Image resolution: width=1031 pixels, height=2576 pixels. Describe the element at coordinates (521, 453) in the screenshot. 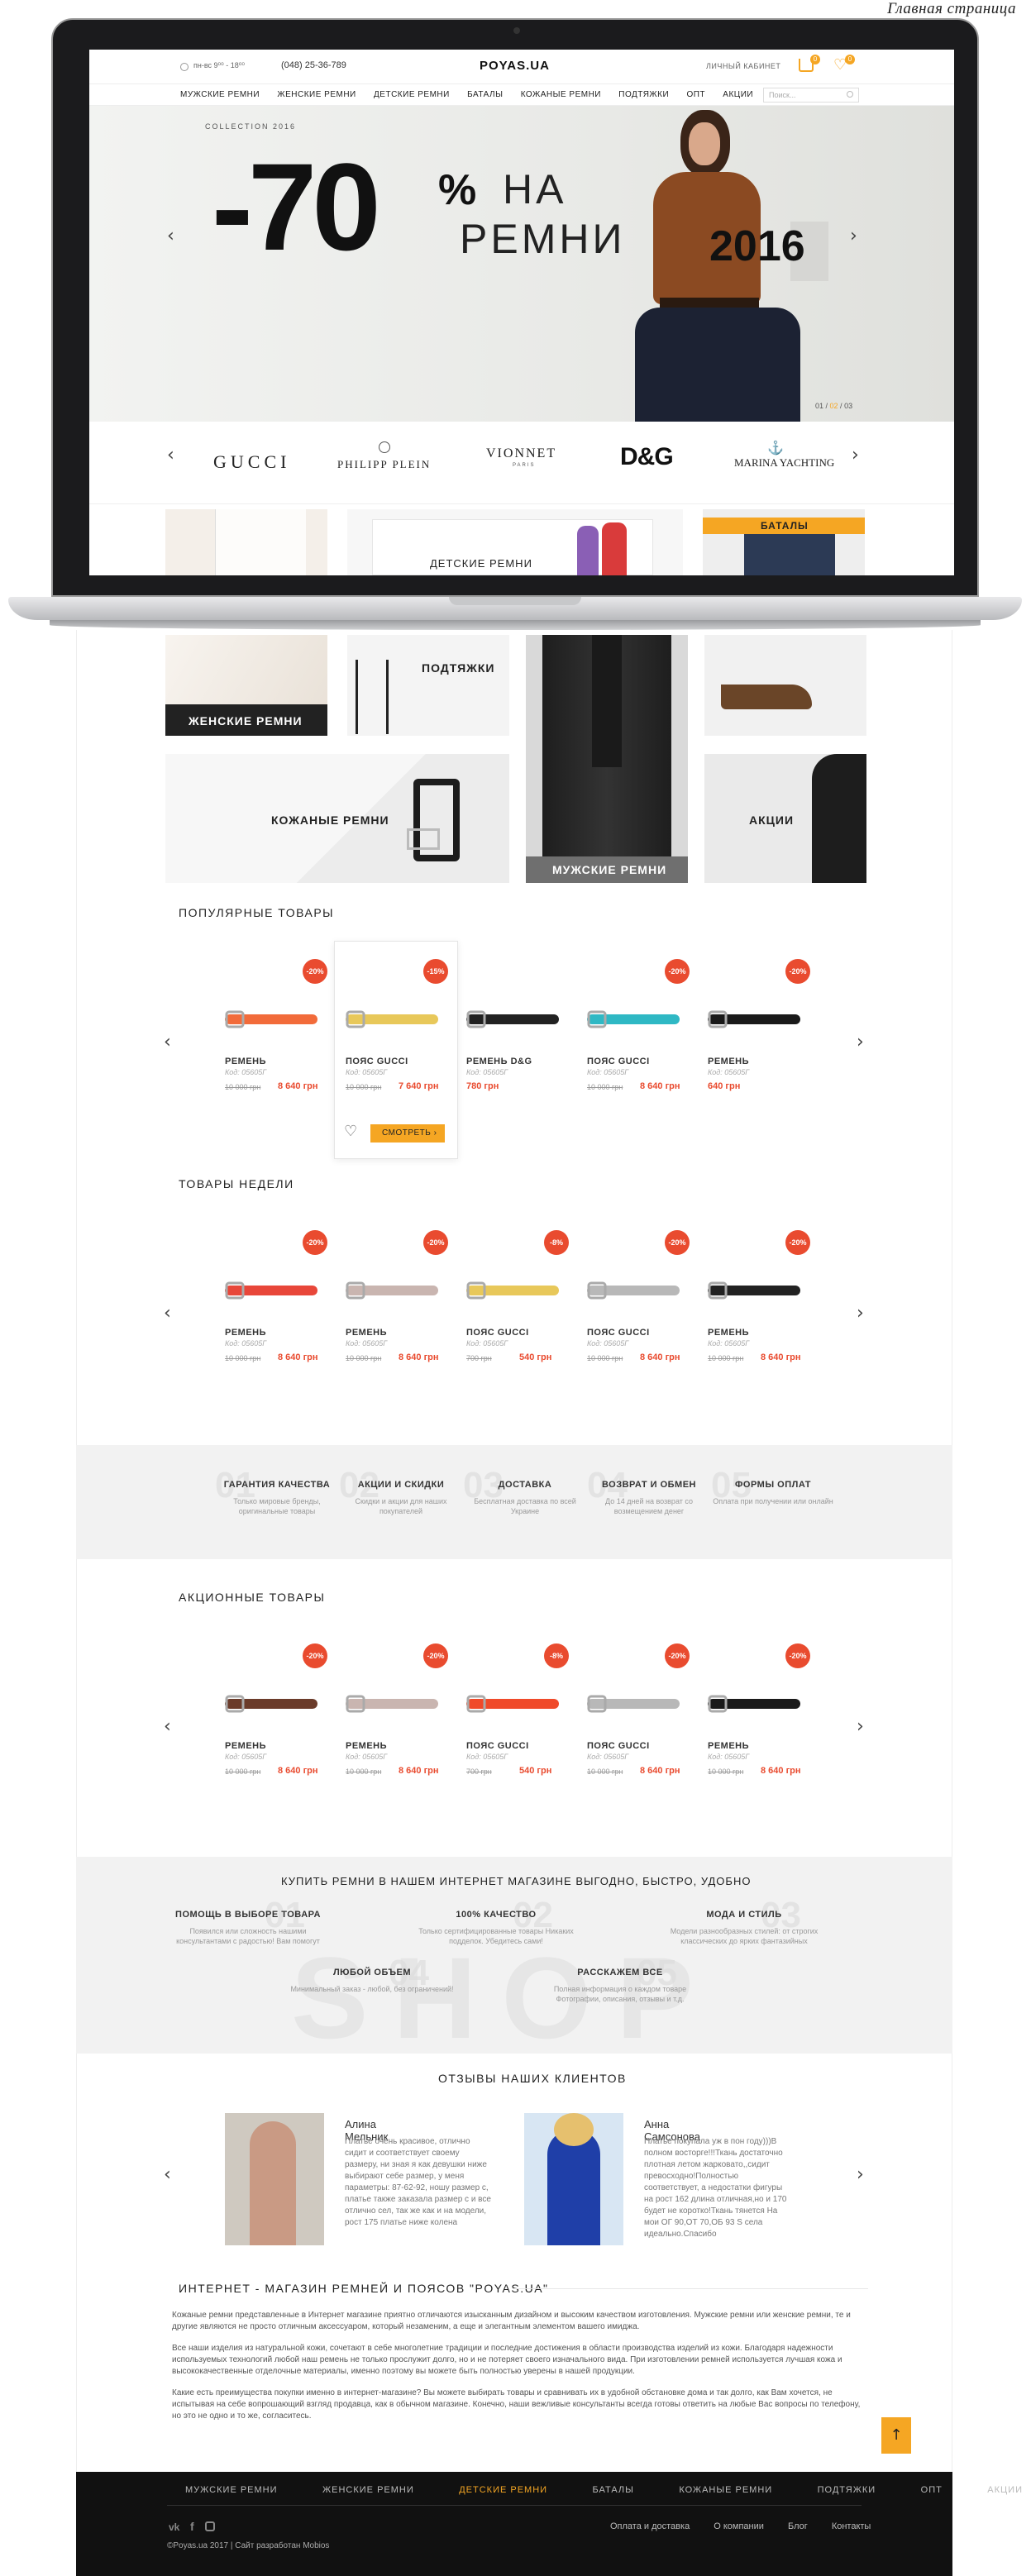

I see `brand-vionnet: VIONNET` at that location.